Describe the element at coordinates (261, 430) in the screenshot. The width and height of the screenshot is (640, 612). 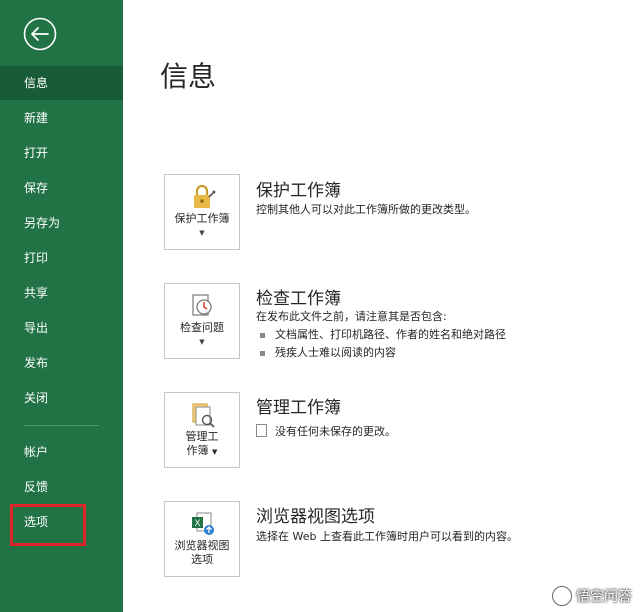
I see `document-icon` at that location.